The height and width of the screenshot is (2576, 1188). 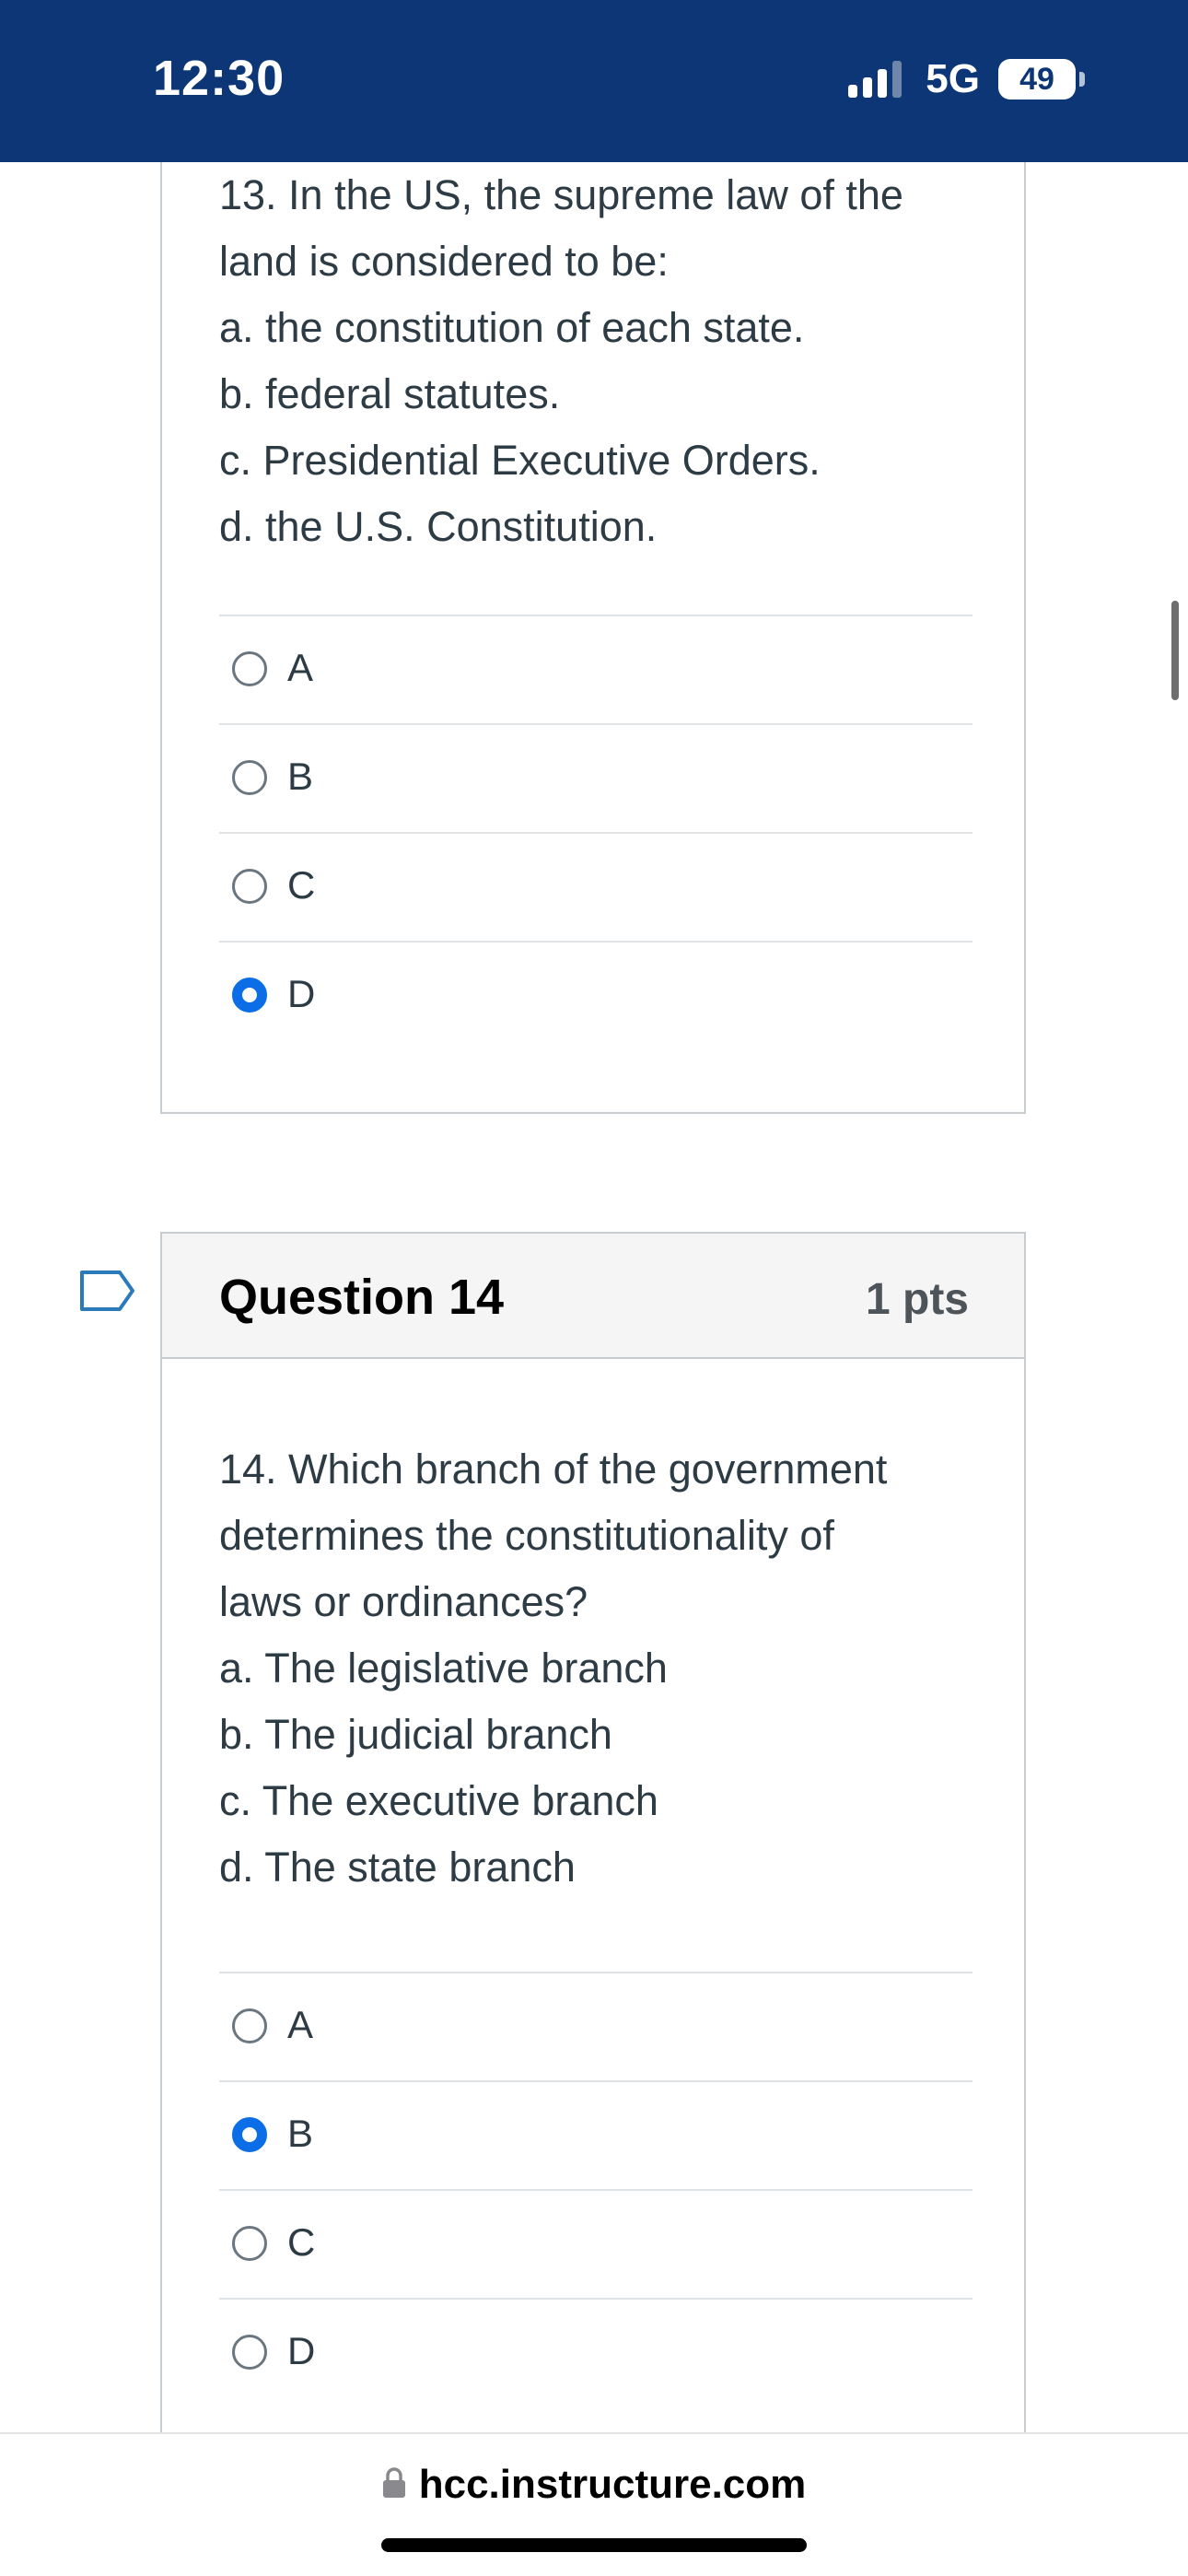 I want to click on question-13-answers: A B C D, so click(x=596, y=832).